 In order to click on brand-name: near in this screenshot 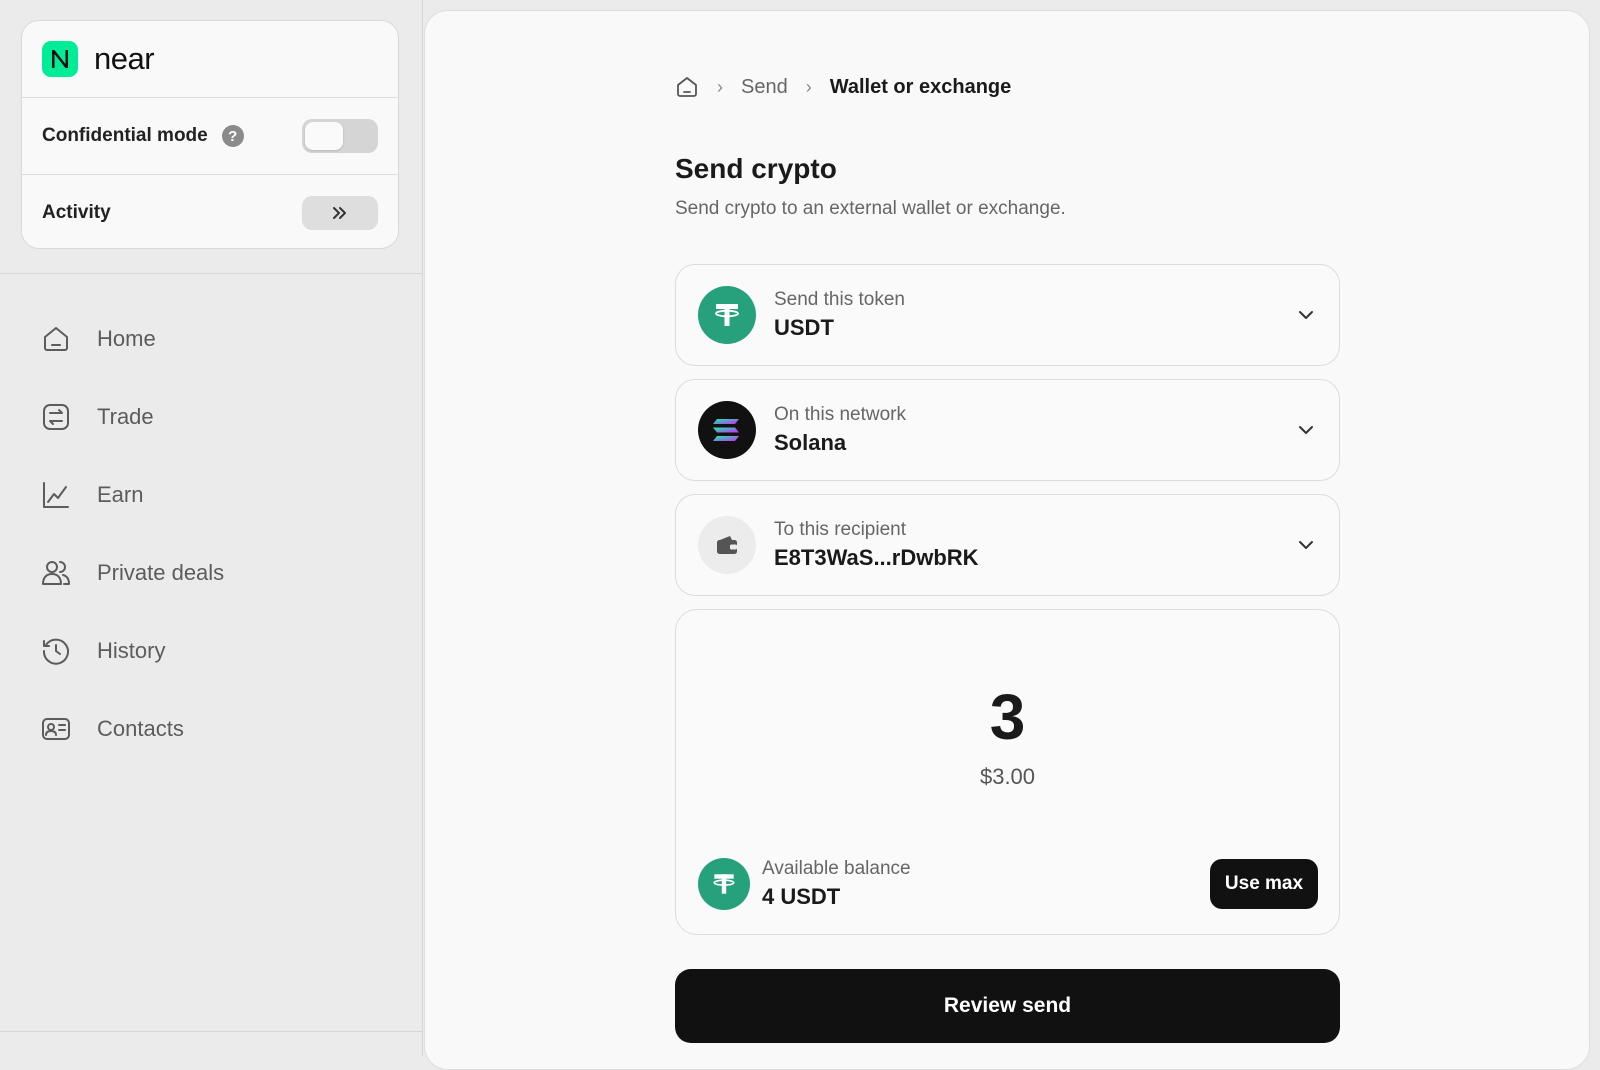, I will do `click(124, 58)`.